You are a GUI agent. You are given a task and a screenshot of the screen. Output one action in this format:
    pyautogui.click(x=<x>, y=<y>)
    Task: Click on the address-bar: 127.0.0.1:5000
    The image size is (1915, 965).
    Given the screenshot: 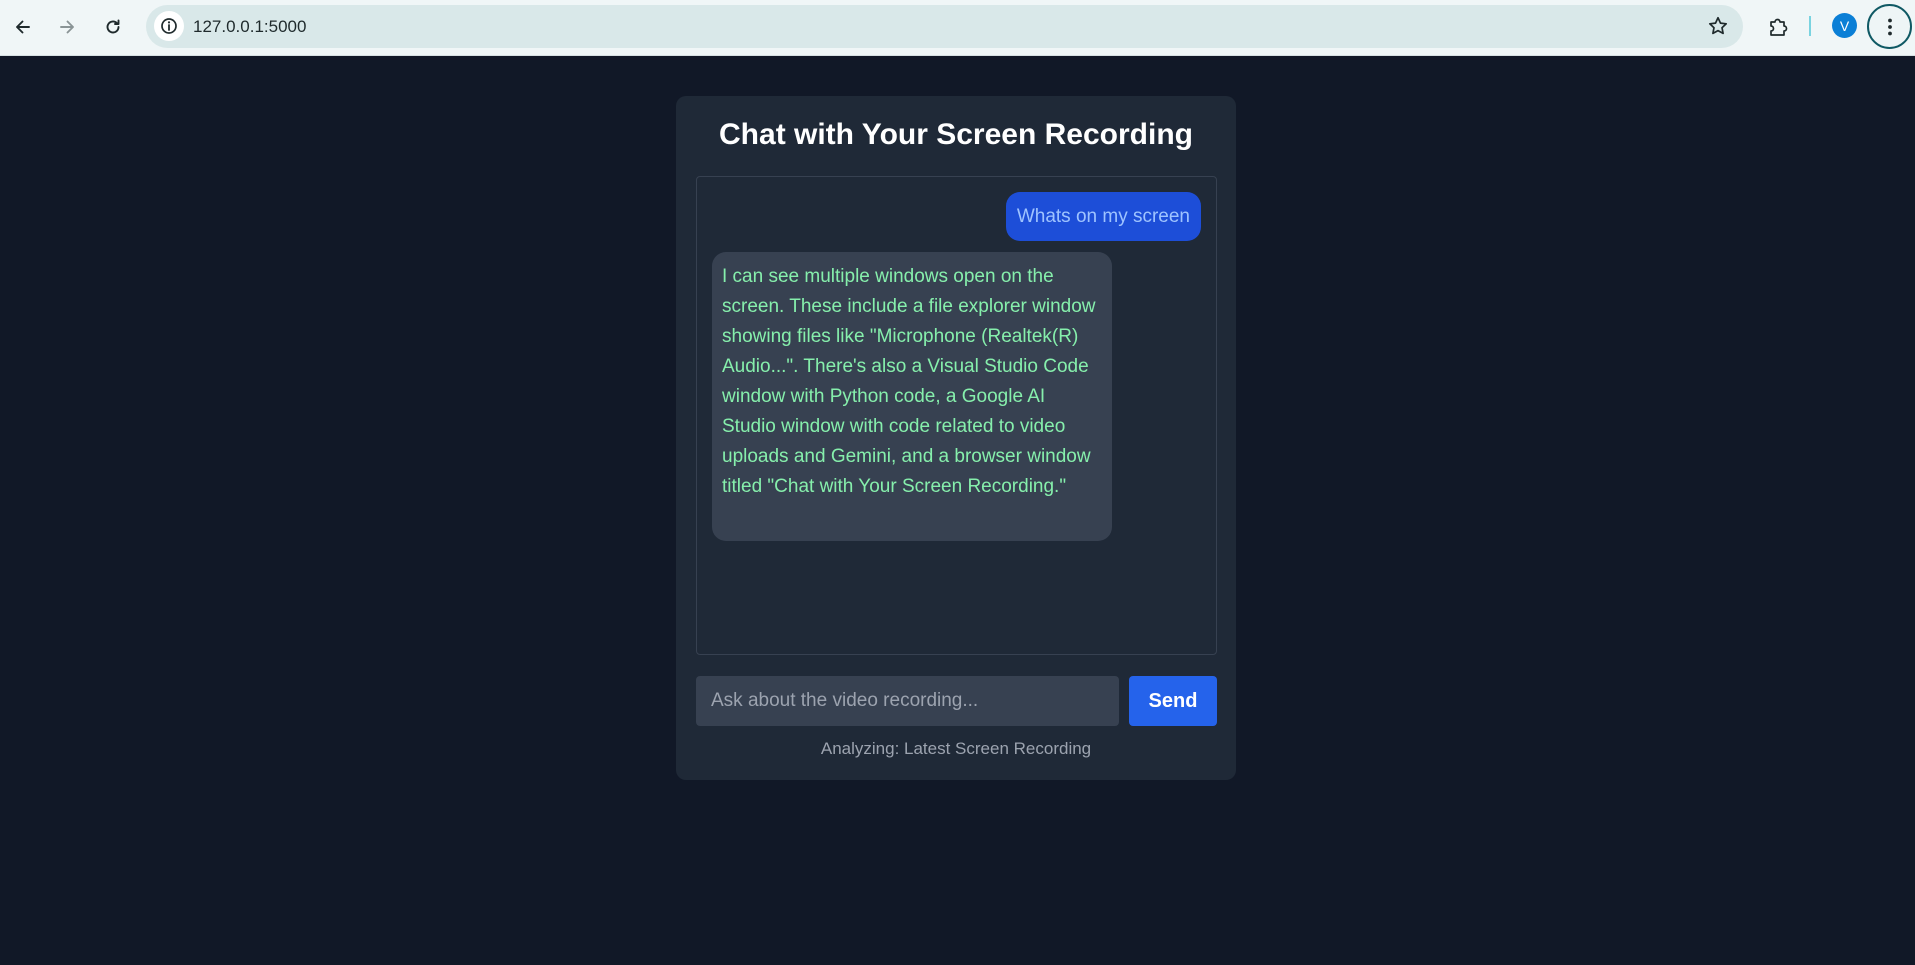 What is the action you would take?
    pyautogui.click(x=944, y=26)
    